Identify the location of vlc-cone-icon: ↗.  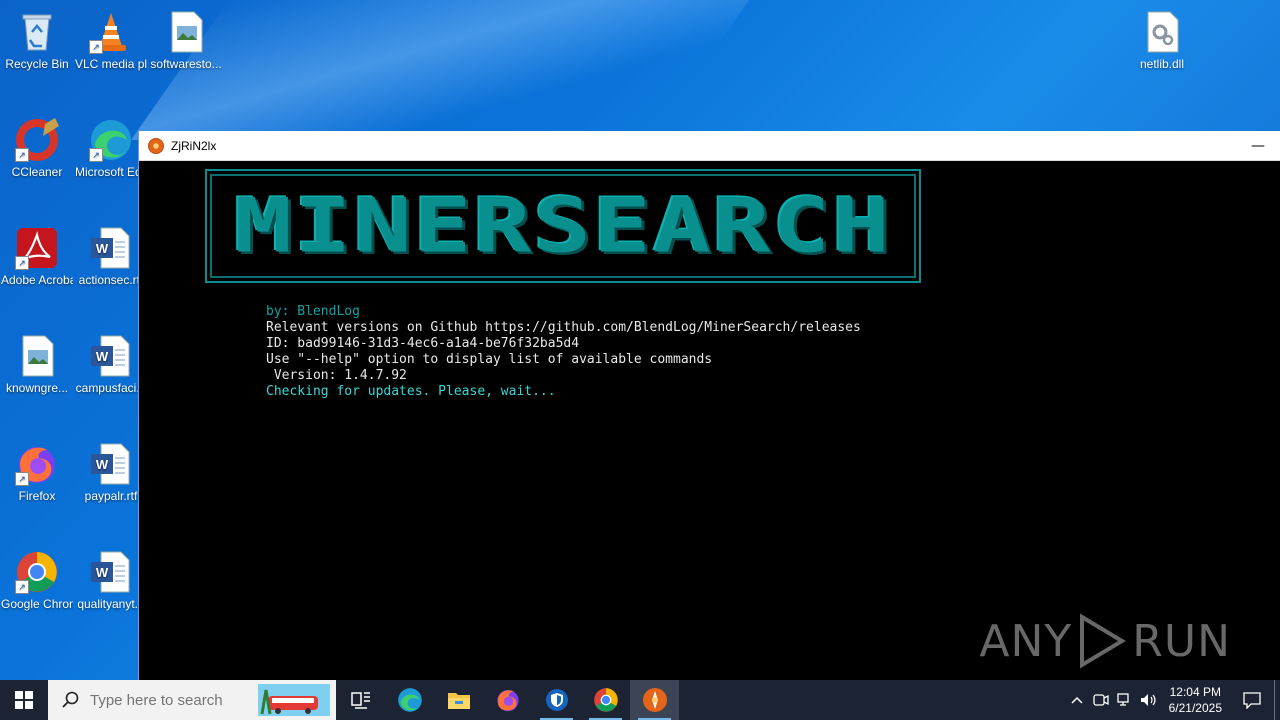
(111, 32).